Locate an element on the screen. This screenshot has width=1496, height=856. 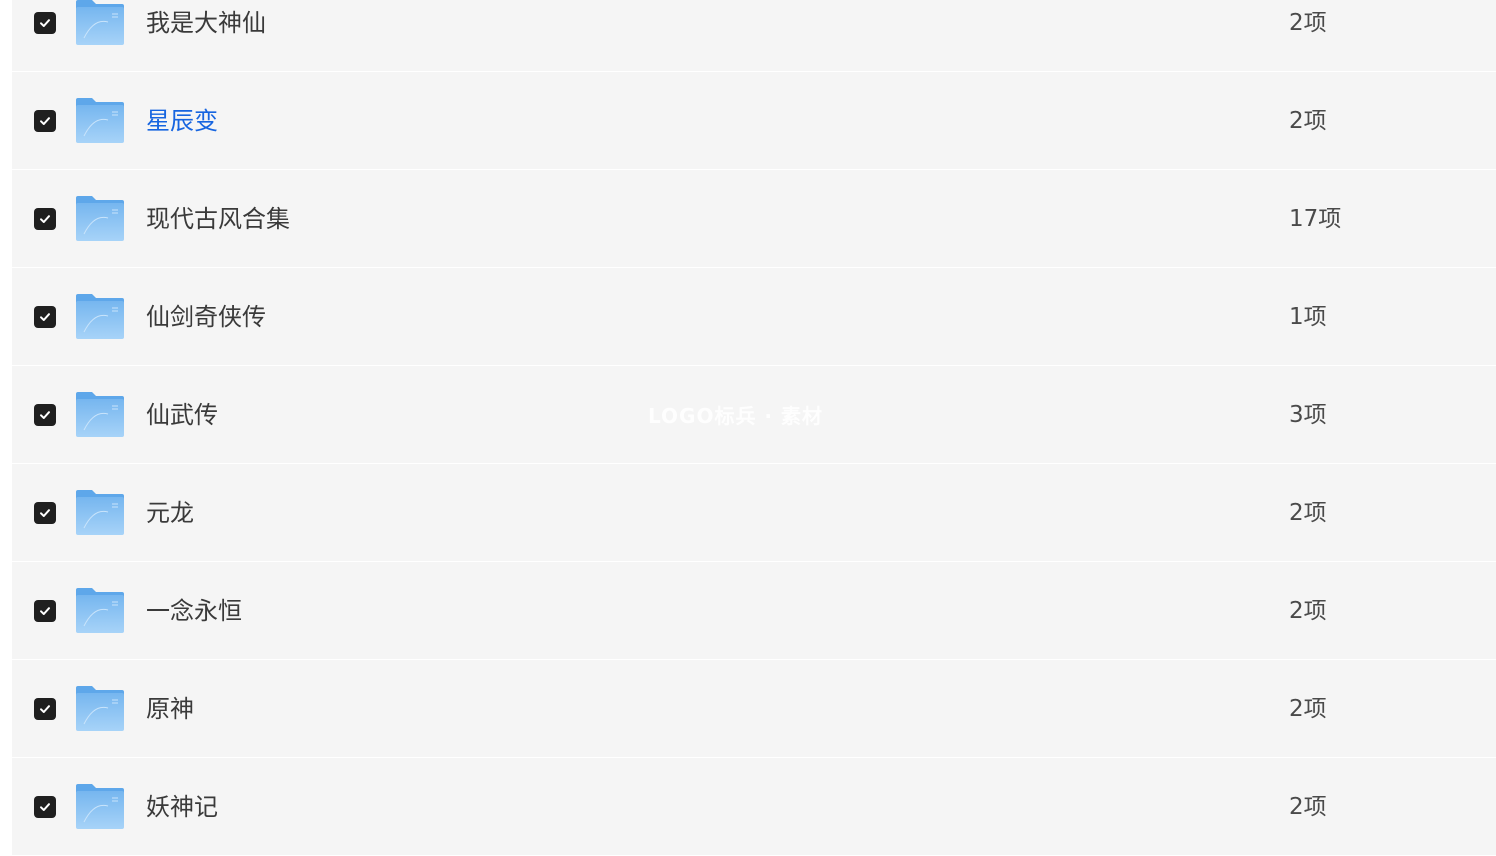
item-count: 17项 is located at coordinates (1315, 219).